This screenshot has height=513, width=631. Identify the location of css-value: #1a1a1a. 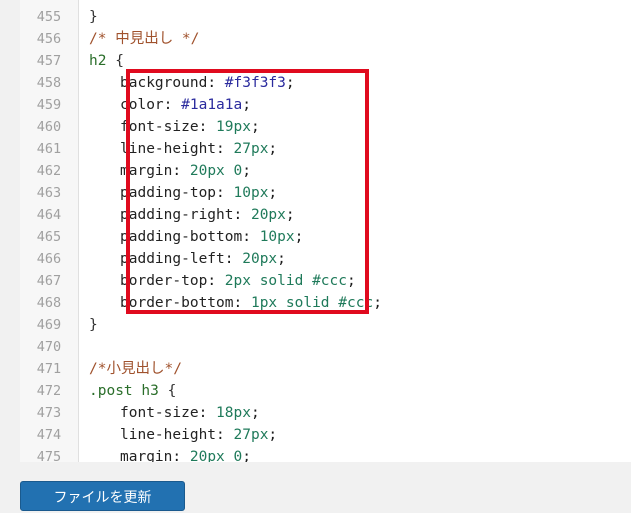
(212, 105).